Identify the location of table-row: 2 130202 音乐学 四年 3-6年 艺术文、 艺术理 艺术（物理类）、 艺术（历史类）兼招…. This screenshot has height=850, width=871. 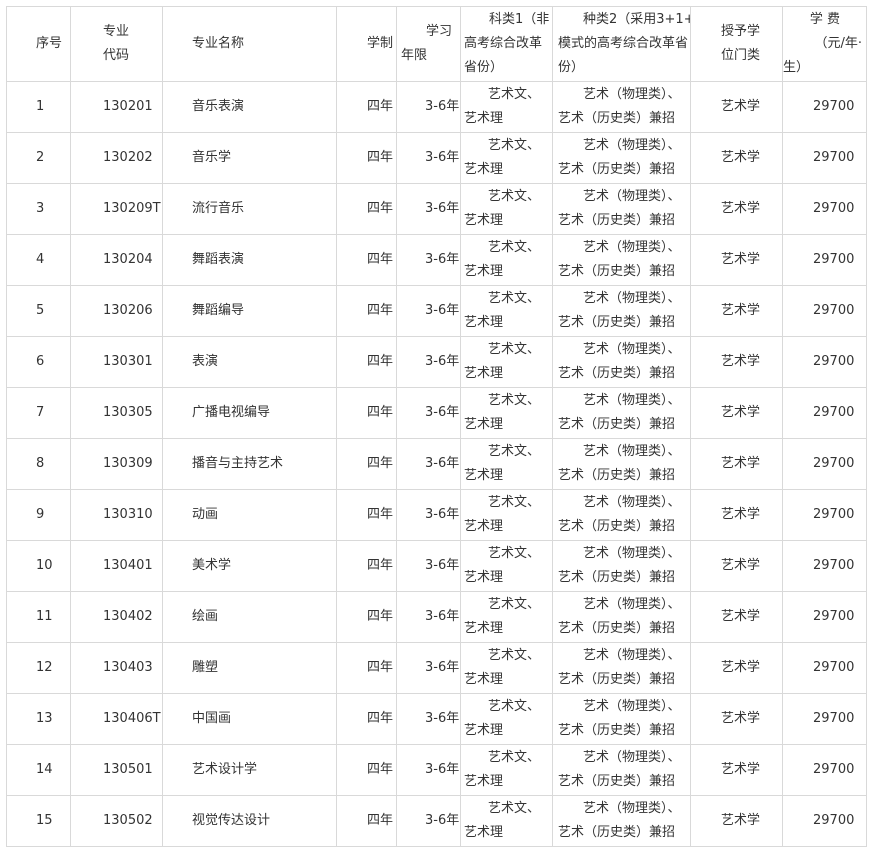
(436, 158).